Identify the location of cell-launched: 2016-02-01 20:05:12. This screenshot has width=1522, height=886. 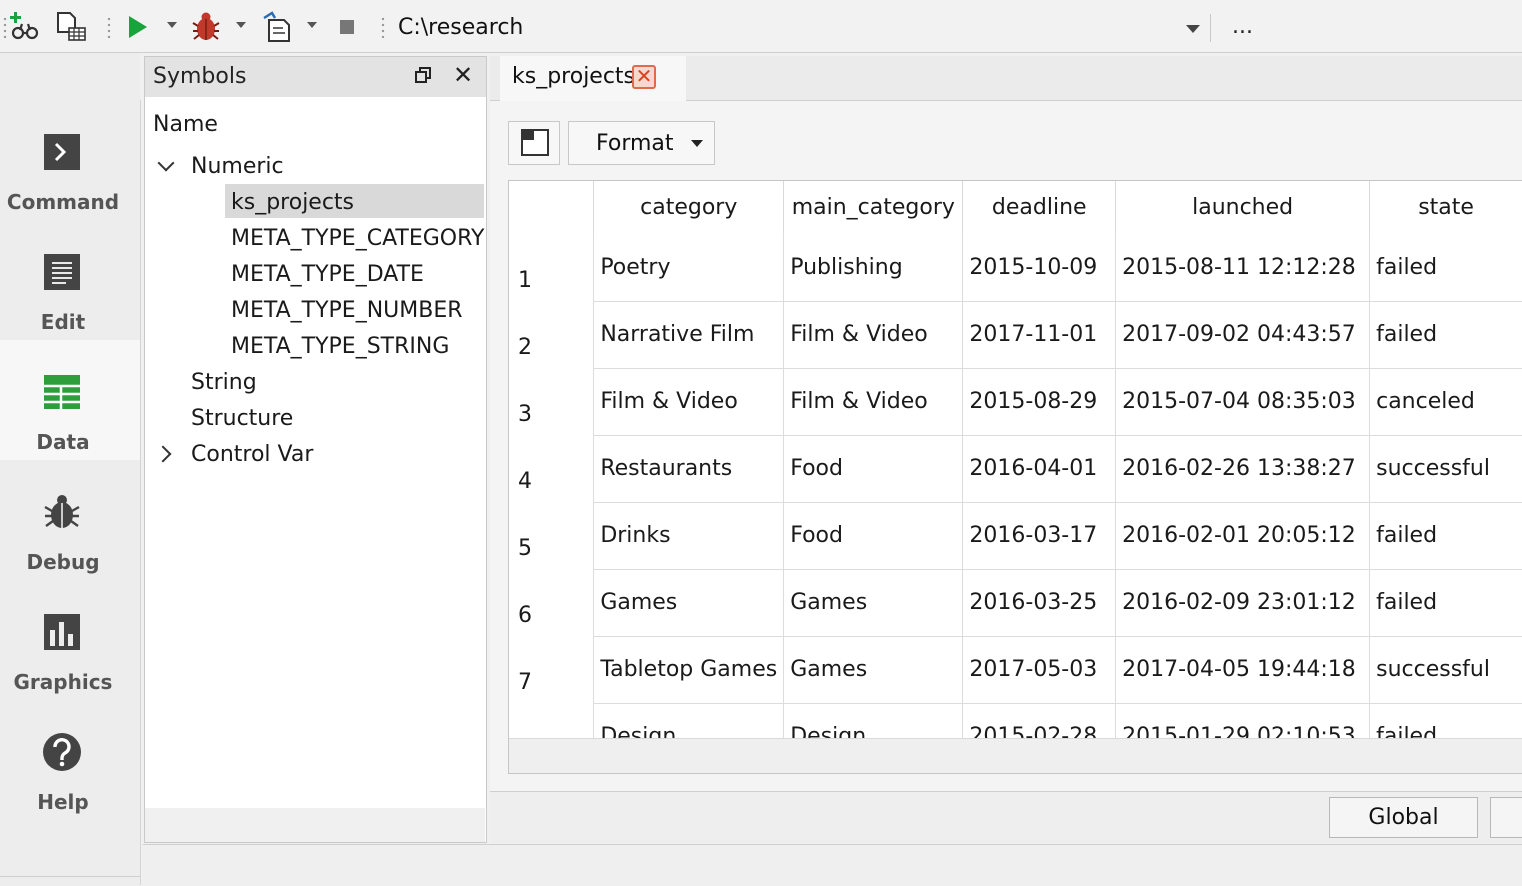
(1243, 536).